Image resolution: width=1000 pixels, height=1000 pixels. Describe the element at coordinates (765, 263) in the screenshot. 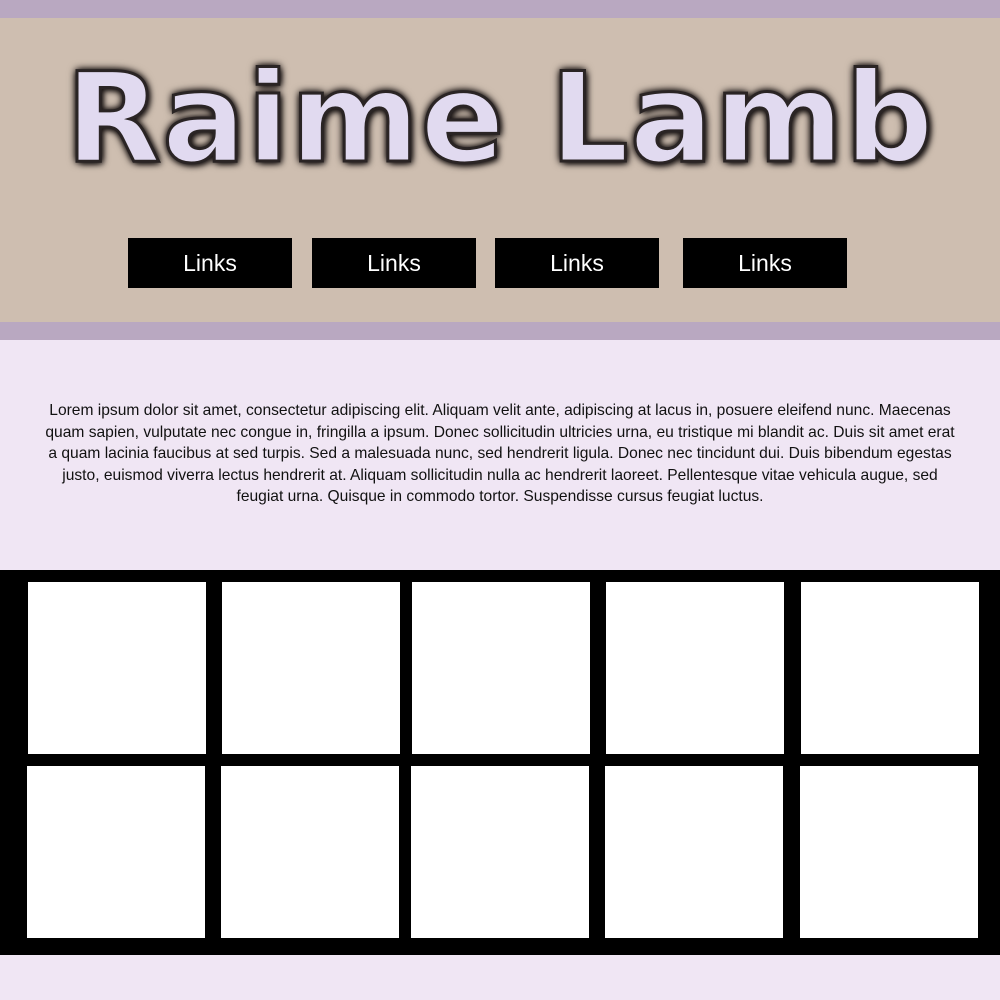

I see `nav-link-4: Links` at that location.